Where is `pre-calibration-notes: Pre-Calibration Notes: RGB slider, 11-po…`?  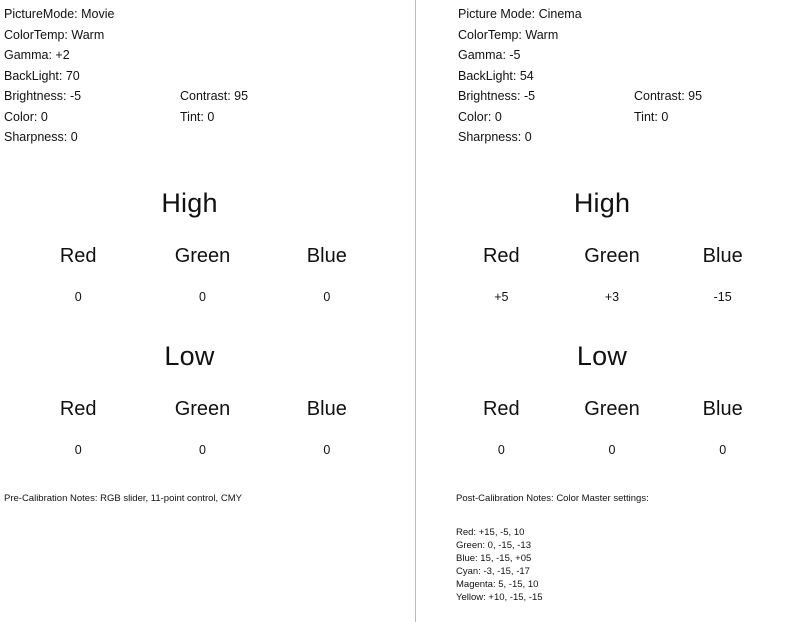
pre-calibration-notes: Pre-Calibration Notes: RGB slider, 11-po… is located at coordinates (123, 498).